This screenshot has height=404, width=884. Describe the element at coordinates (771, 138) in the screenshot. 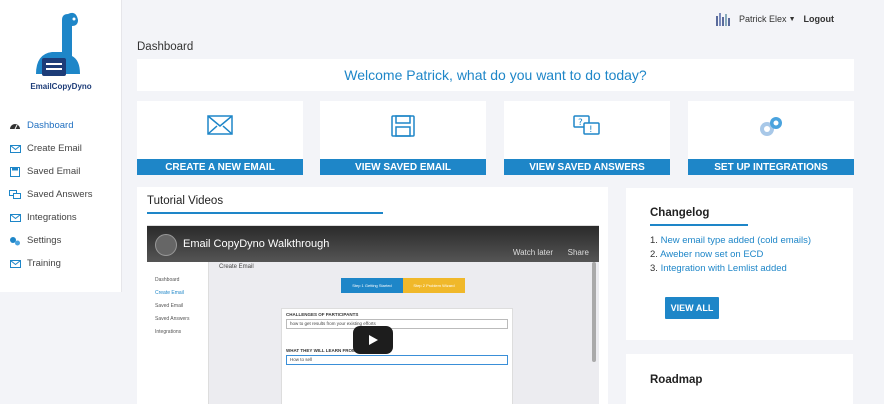

I see `card-integrations: SET UP INTEGRATIONS` at that location.